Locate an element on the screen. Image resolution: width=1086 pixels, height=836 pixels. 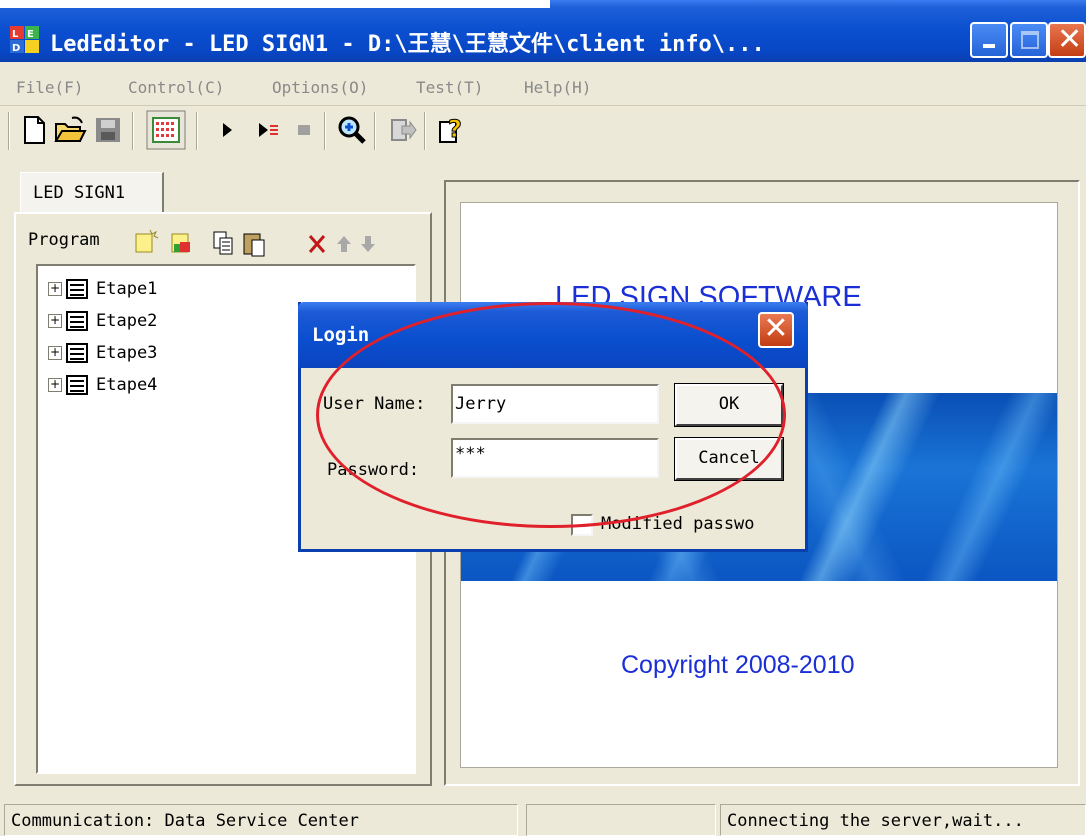
program-toolbar is located at coordinates (255, 243).